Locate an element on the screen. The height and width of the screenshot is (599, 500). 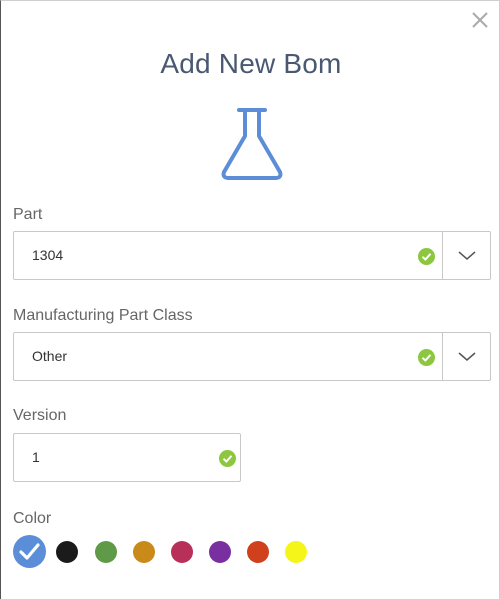
mfg-part-class-value: Other is located at coordinates (50, 356).